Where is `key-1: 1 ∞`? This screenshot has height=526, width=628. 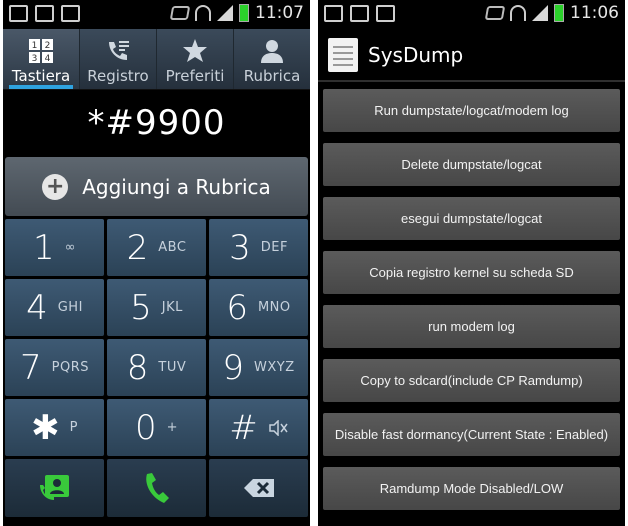
key-1: 1 ∞ is located at coordinates (54, 247).